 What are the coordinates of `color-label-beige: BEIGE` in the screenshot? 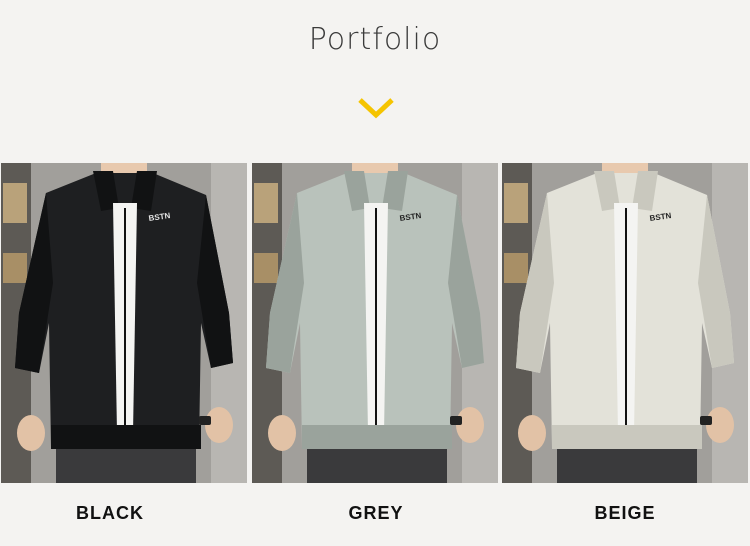 It's located at (625, 513).